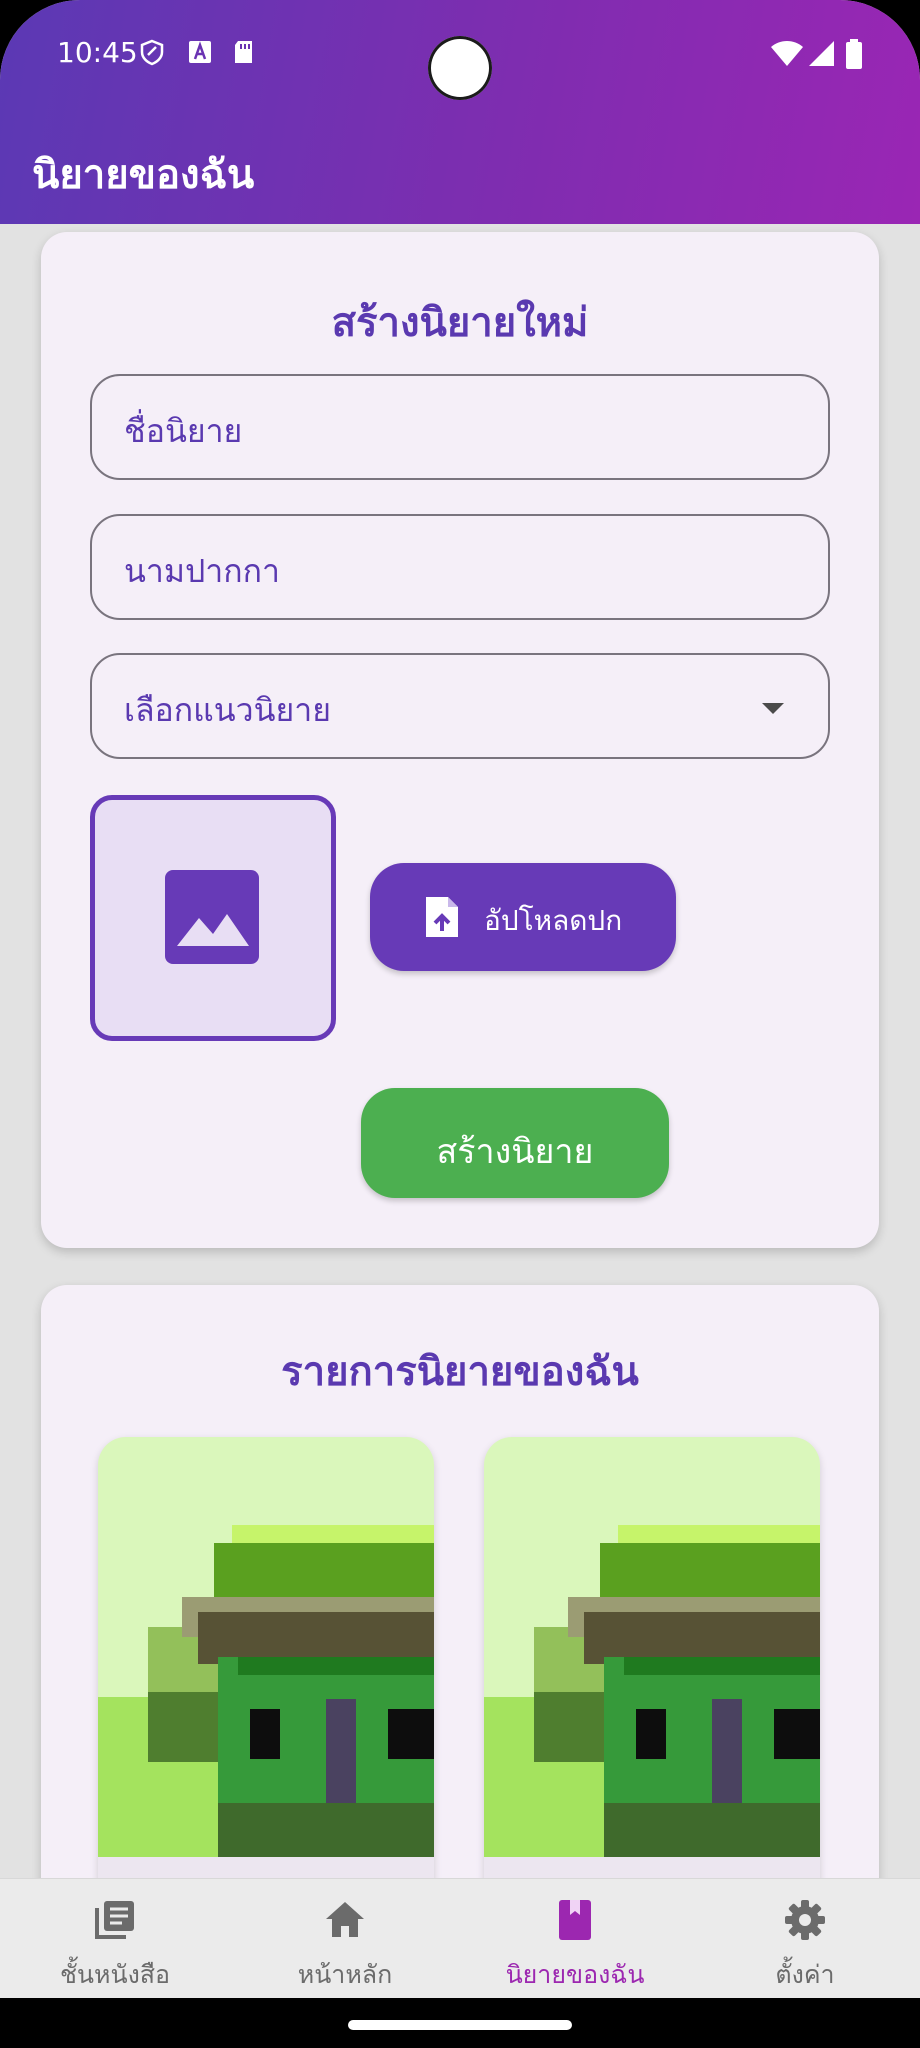 The image size is (920, 2048). I want to click on wifi-icon, so click(787, 53).